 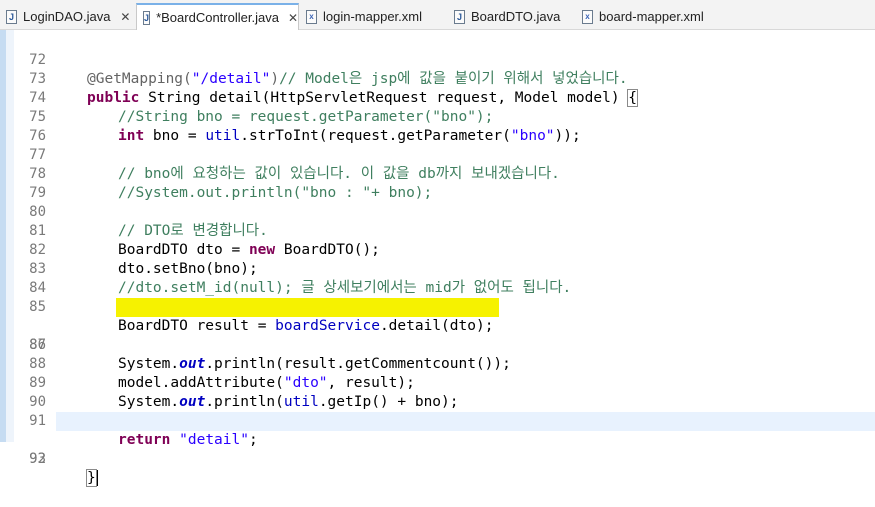 I want to click on tab-login-mapper: x login-mapper.xml, so click(x=375, y=16).